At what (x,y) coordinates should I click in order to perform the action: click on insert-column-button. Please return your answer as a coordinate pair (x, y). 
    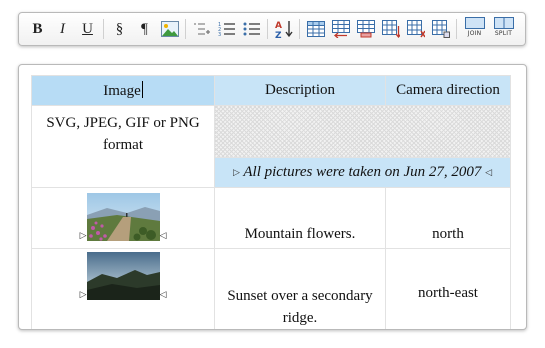
    Looking at the image, I should click on (390, 29).